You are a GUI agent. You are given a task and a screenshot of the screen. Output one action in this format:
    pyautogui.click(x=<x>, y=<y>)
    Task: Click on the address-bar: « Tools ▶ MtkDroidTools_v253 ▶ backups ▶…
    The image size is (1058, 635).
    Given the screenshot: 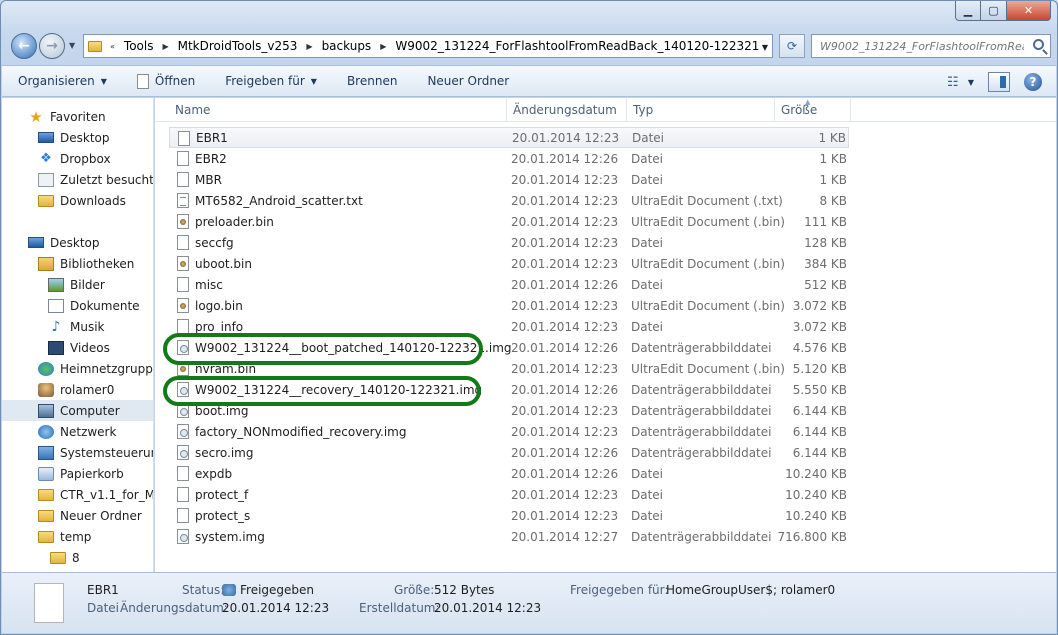 What is the action you would take?
    pyautogui.click(x=428, y=46)
    